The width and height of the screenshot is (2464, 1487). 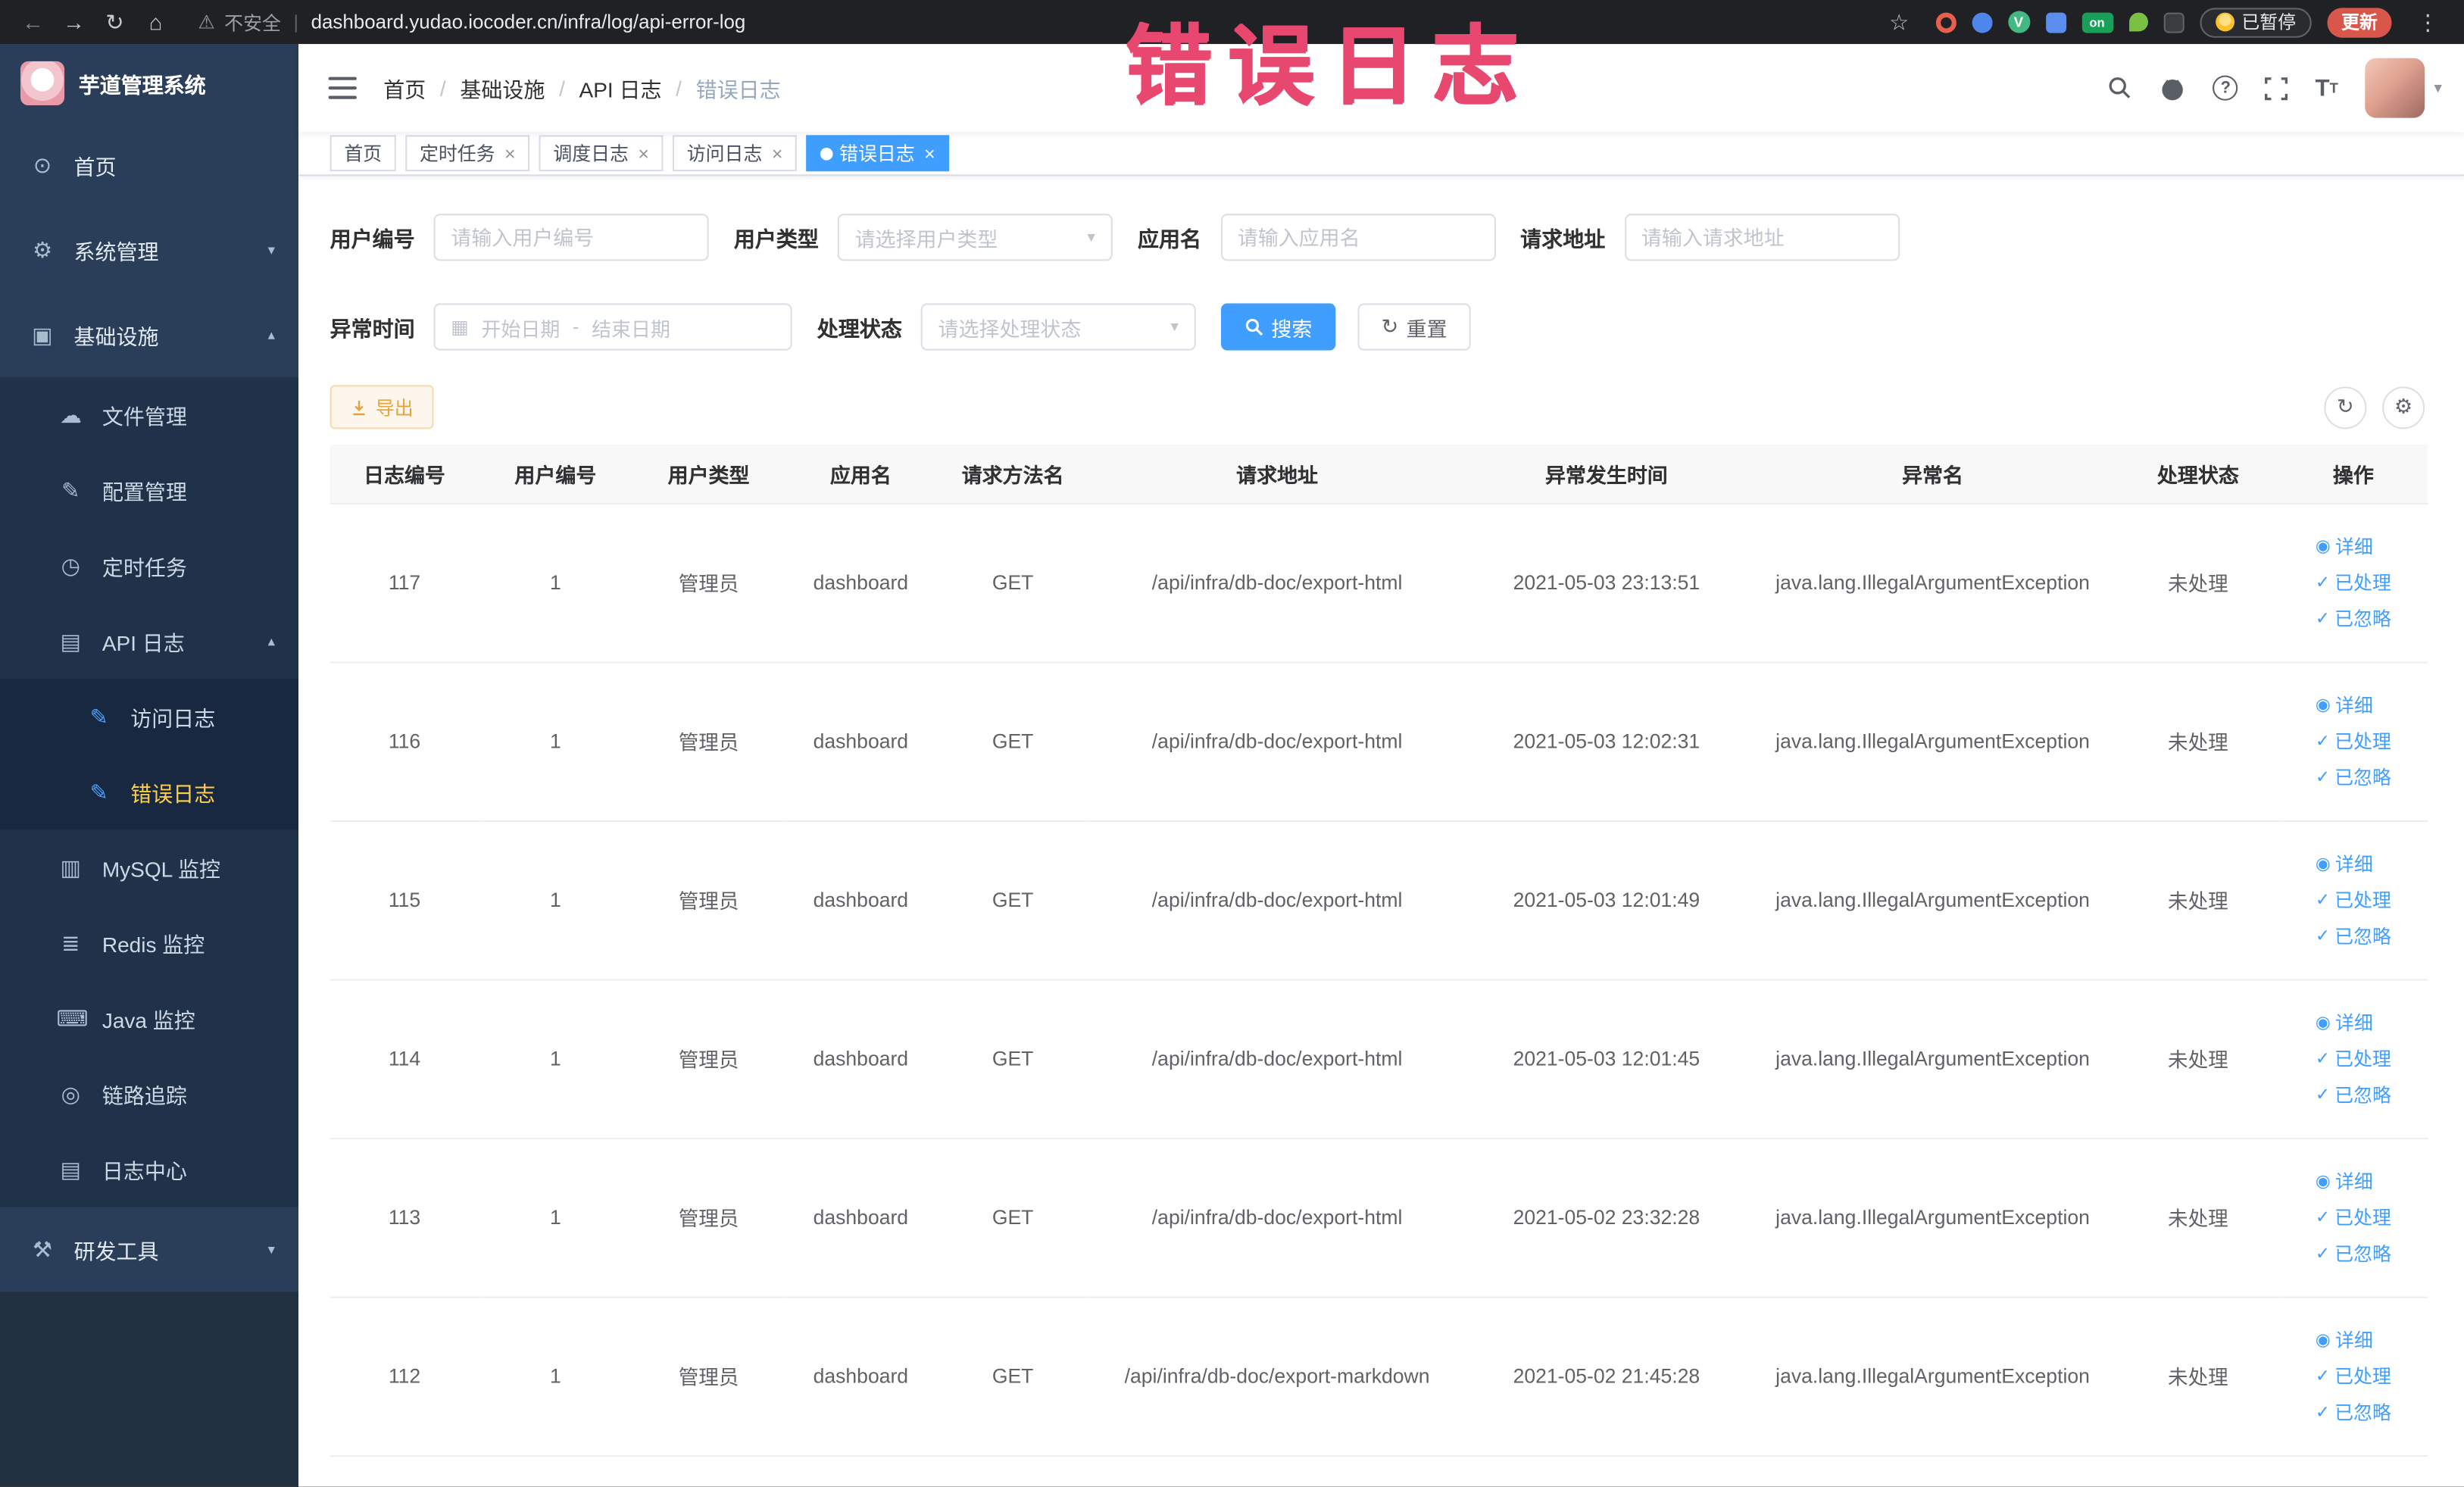 I want to click on table-toolbar: 导出 ↻ ⚙, so click(x=1378, y=407).